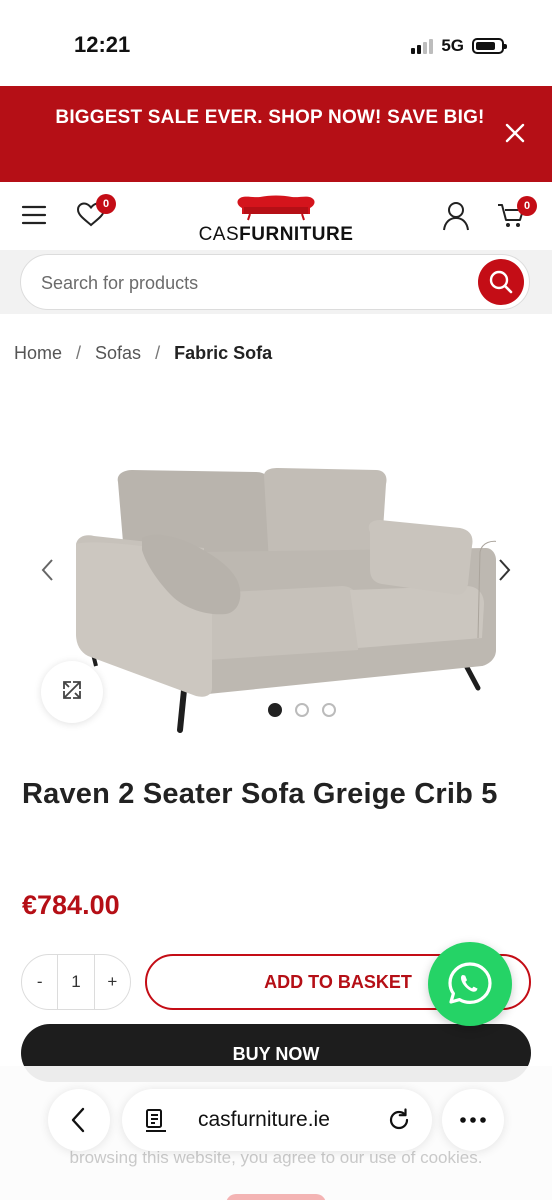  I want to click on search-field-container, so click(275, 282).